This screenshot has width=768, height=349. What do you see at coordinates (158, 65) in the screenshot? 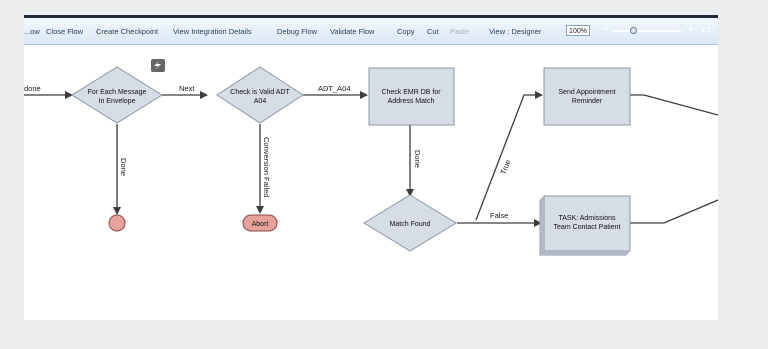
I see `lightning-icon` at bounding box center [158, 65].